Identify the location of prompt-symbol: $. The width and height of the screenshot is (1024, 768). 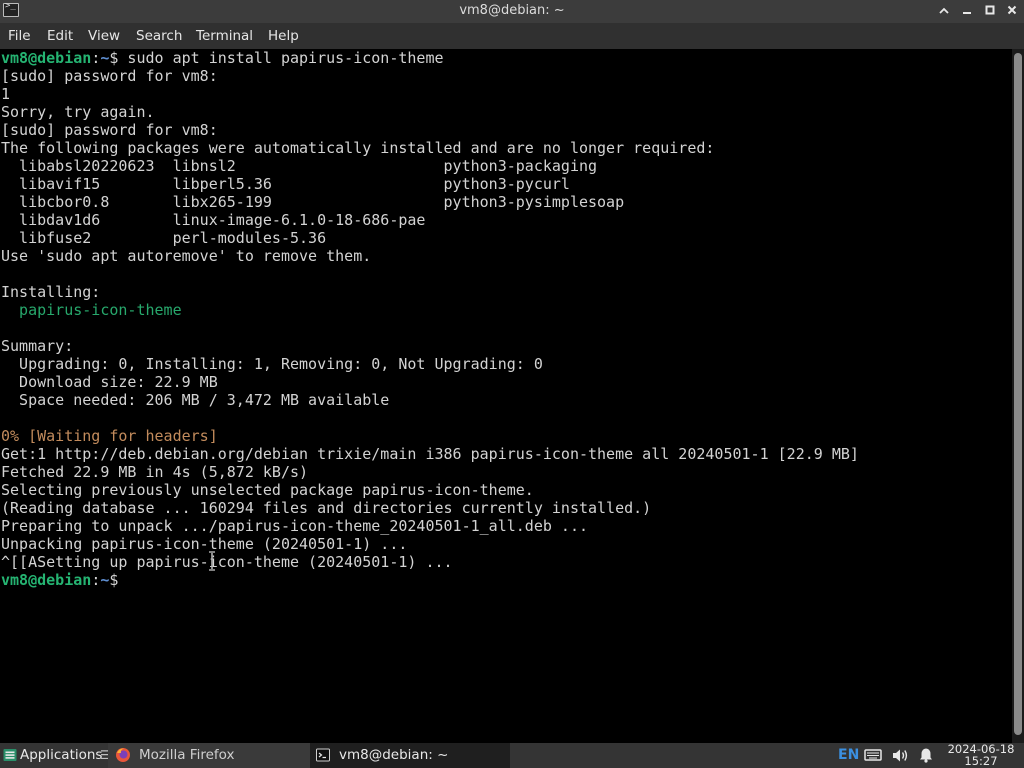
(114, 580).